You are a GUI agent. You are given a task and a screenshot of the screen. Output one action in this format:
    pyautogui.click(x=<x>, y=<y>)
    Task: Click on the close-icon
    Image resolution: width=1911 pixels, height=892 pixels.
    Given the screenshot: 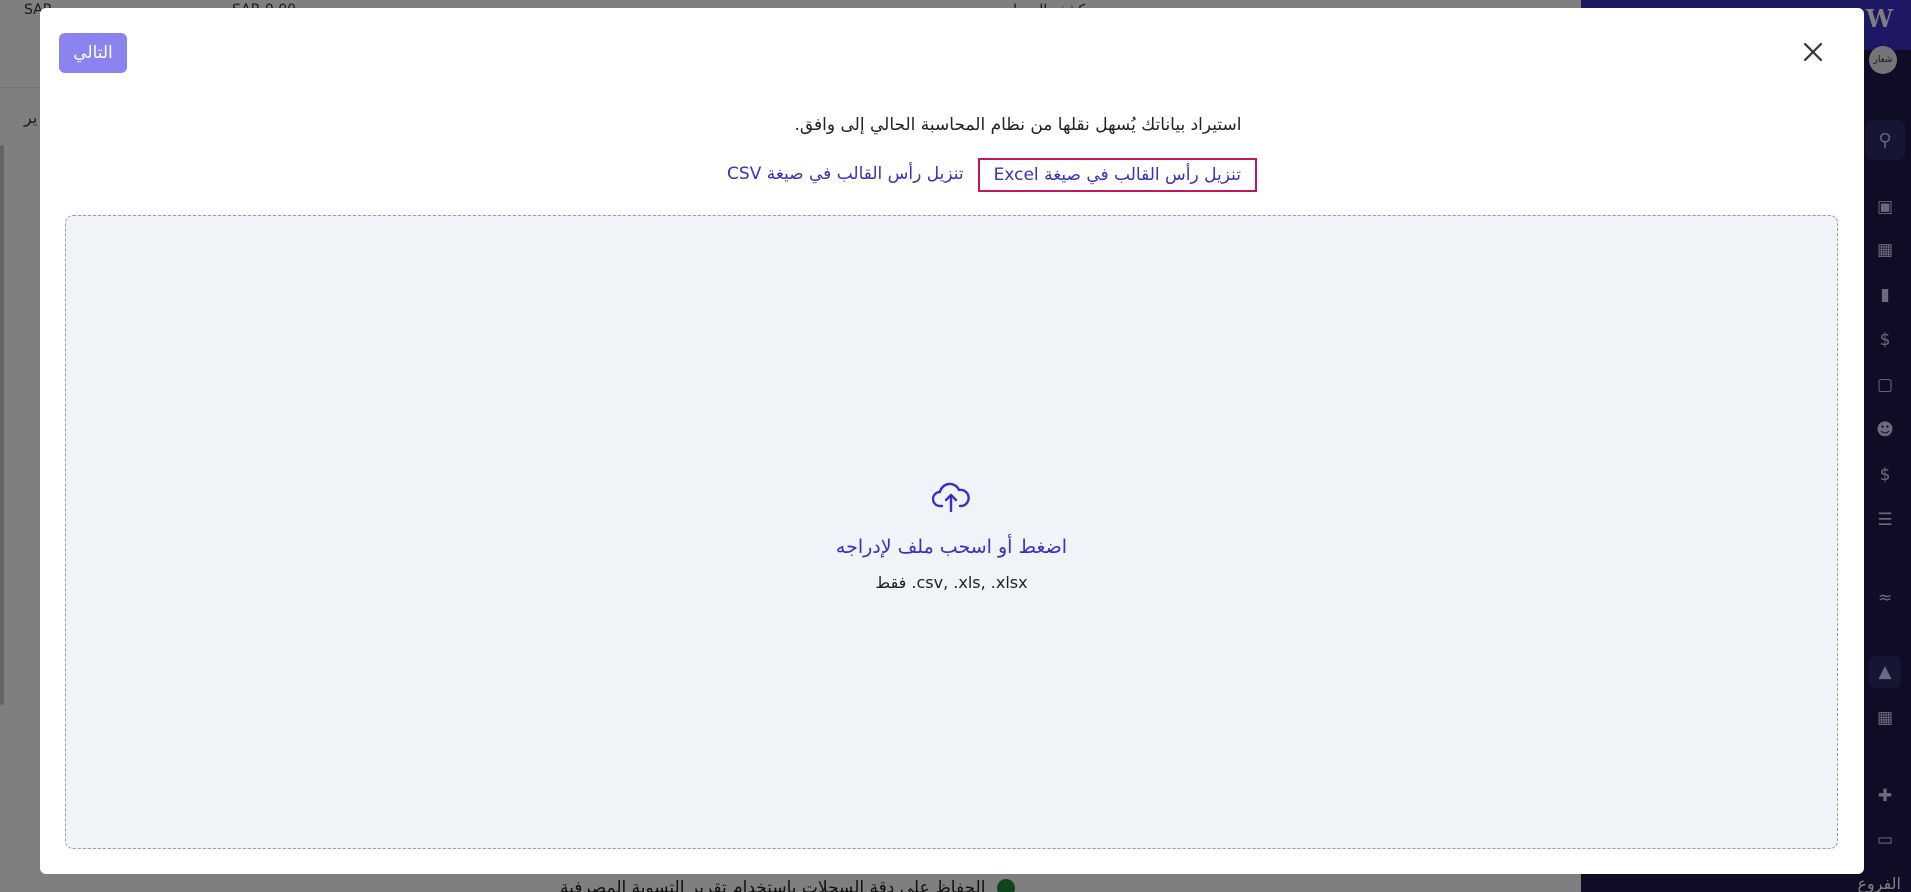 What is the action you would take?
    pyautogui.click(x=1813, y=52)
    